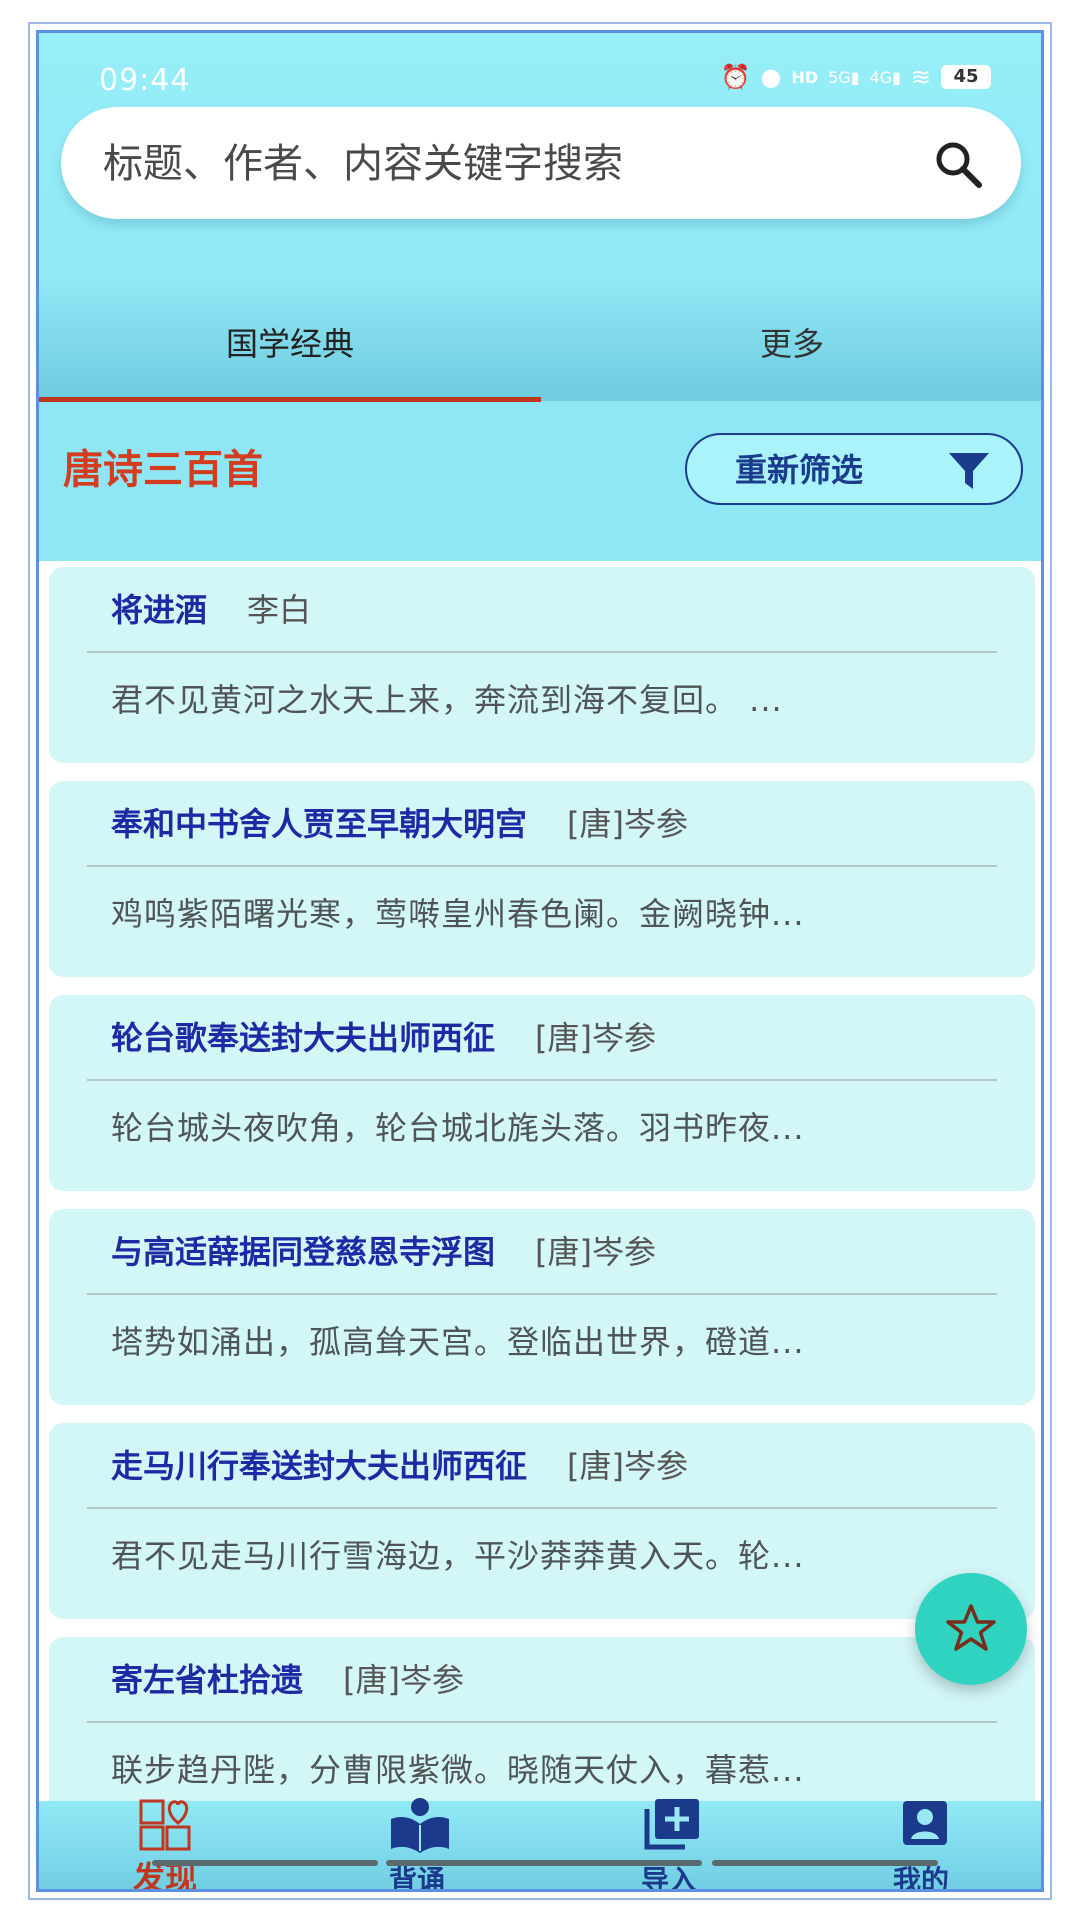 The image size is (1080, 1920). I want to click on card-header: 走马川行奉送封大夫出师西征 [唐]岑参, so click(399, 1466).